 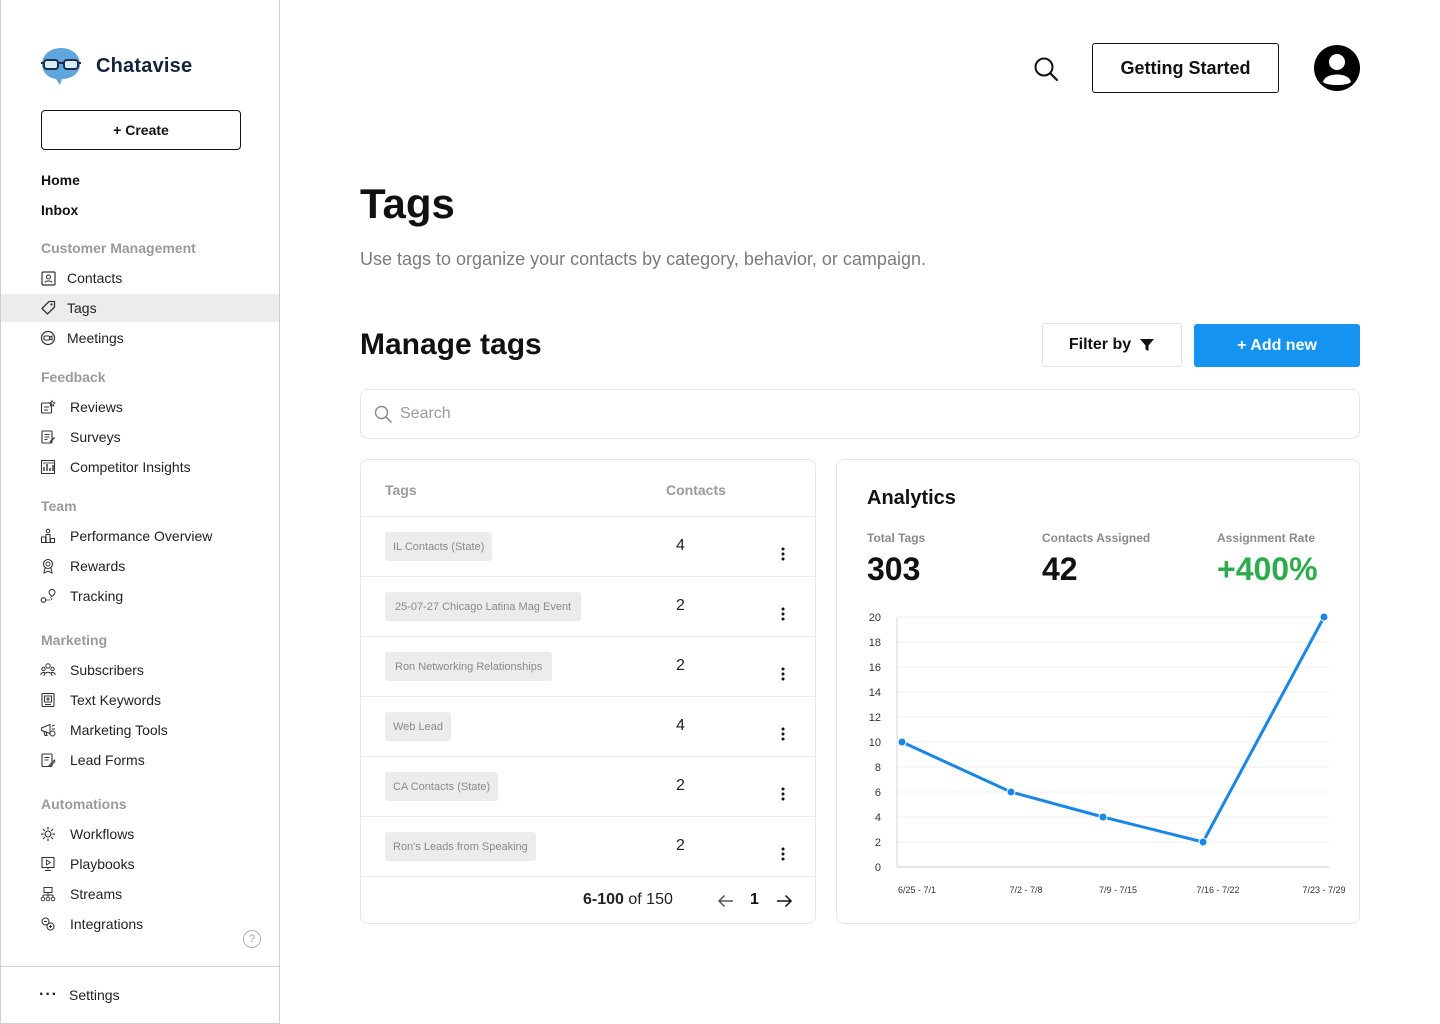 What do you see at coordinates (84, 804) in the screenshot?
I see `section-title-automations: Automations` at bounding box center [84, 804].